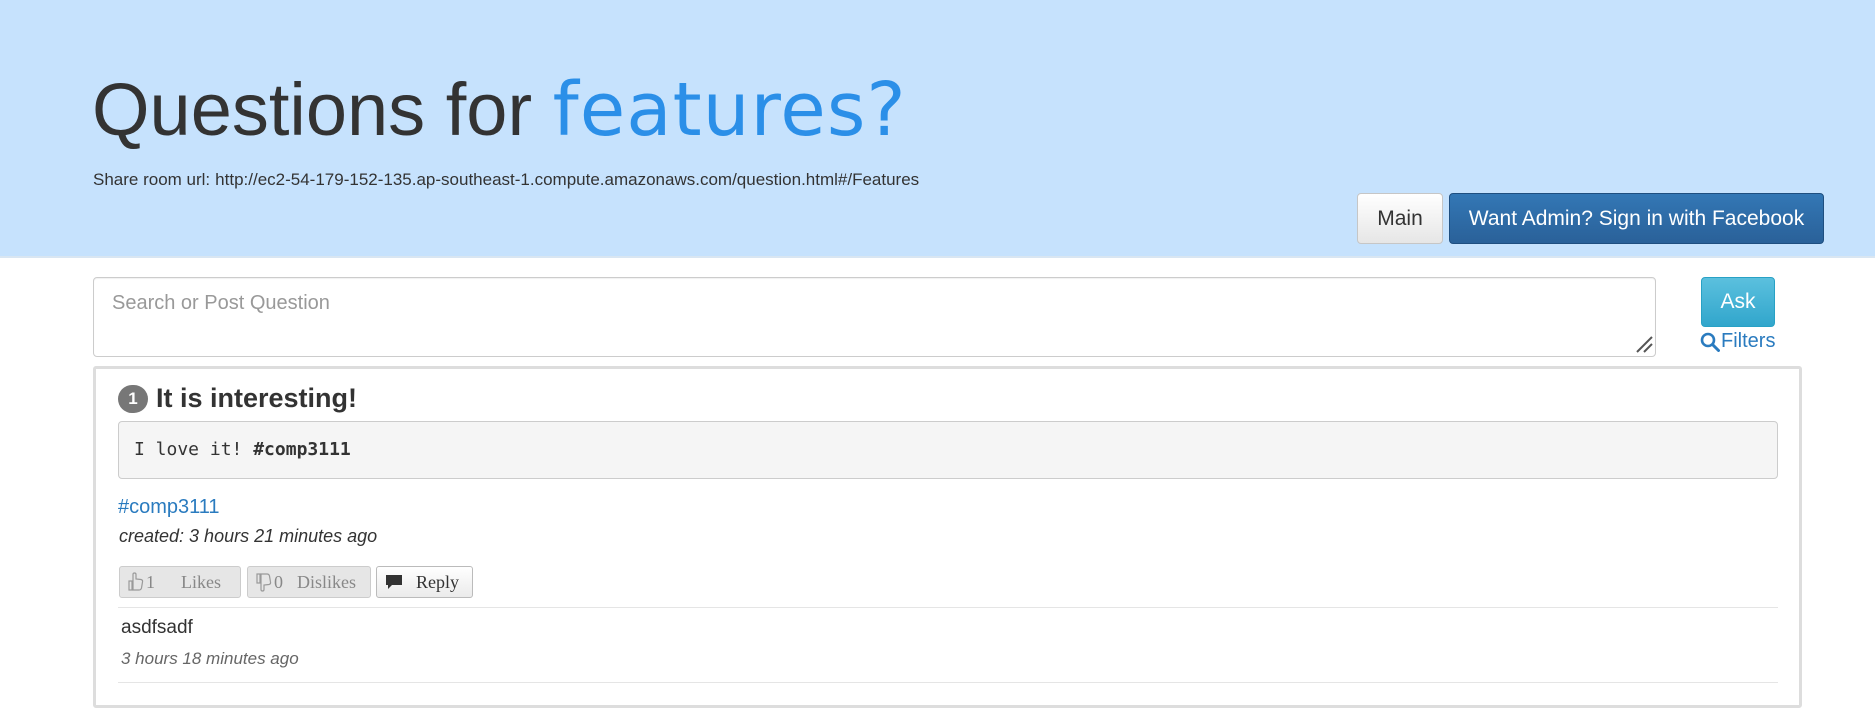 Image resolution: width=1875 pixels, height=715 pixels. What do you see at coordinates (157, 627) in the screenshot?
I see `reply-text: asdfsadf` at bounding box center [157, 627].